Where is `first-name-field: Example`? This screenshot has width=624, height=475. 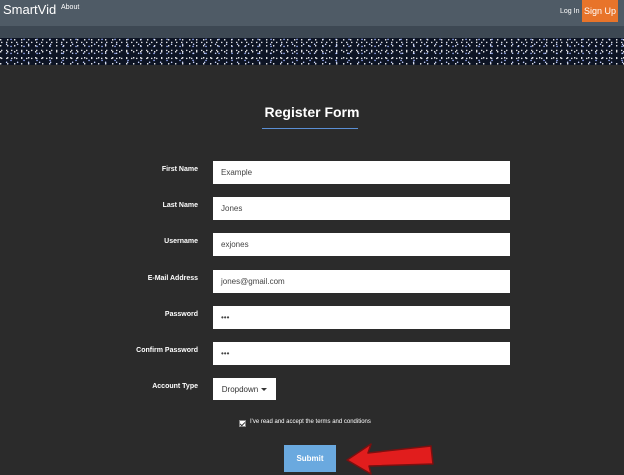 first-name-field: Example is located at coordinates (361, 172).